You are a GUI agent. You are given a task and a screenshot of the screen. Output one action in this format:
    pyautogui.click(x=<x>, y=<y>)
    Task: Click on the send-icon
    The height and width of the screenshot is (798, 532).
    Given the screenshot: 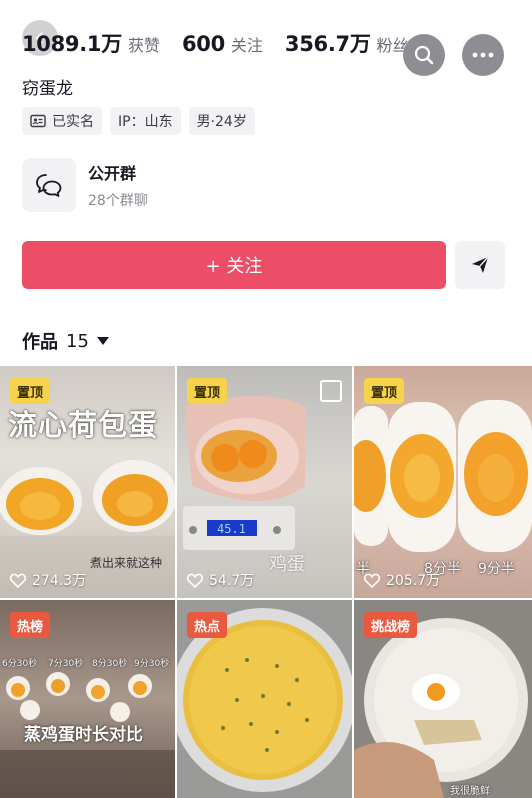 What is the action you would take?
    pyautogui.click(x=480, y=264)
    